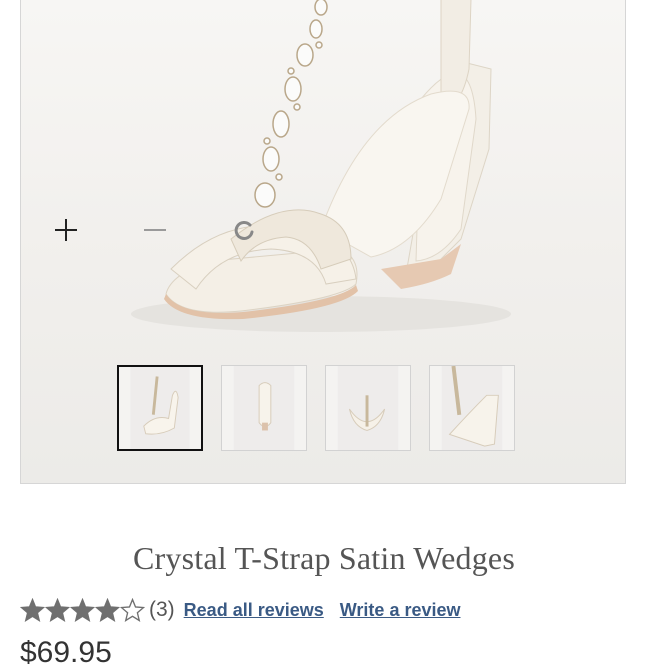 Image resolution: width=648 pixels, height=670 pixels. I want to click on plus-icon, so click(66, 230).